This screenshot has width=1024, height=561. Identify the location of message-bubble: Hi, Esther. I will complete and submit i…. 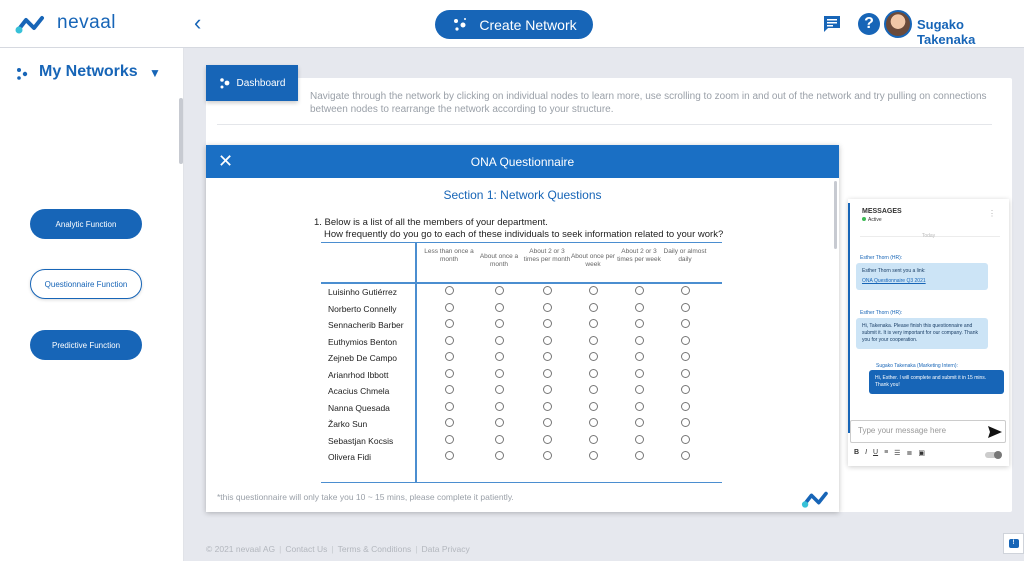
(936, 382).